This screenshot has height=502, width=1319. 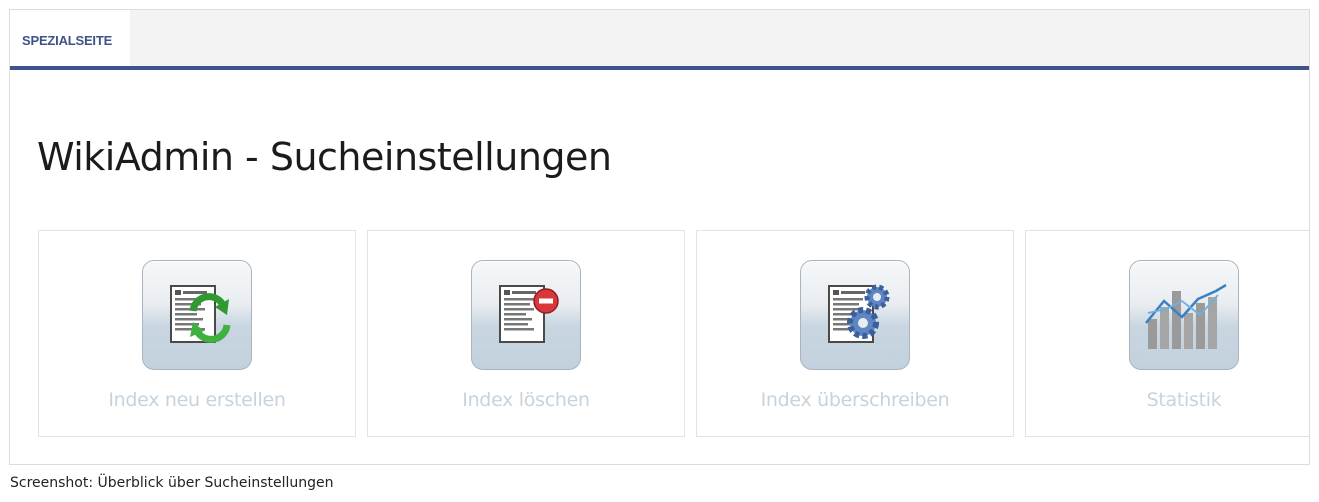 What do you see at coordinates (855, 400) in the screenshot?
I see `card-label: Index überschreiben` at bounding box center [855, 400].